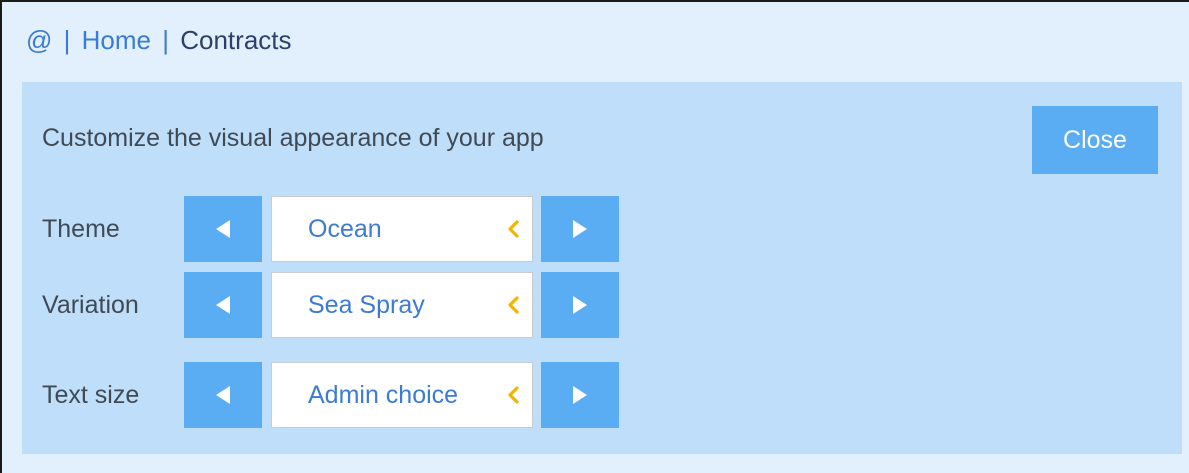 The height and width of the screenshot is (473, 1189). What do you see at coordinates (236, 40) in the screenshot?
I see `breadcrumb-current-page: Contracts` at bounding box center [236, 40].